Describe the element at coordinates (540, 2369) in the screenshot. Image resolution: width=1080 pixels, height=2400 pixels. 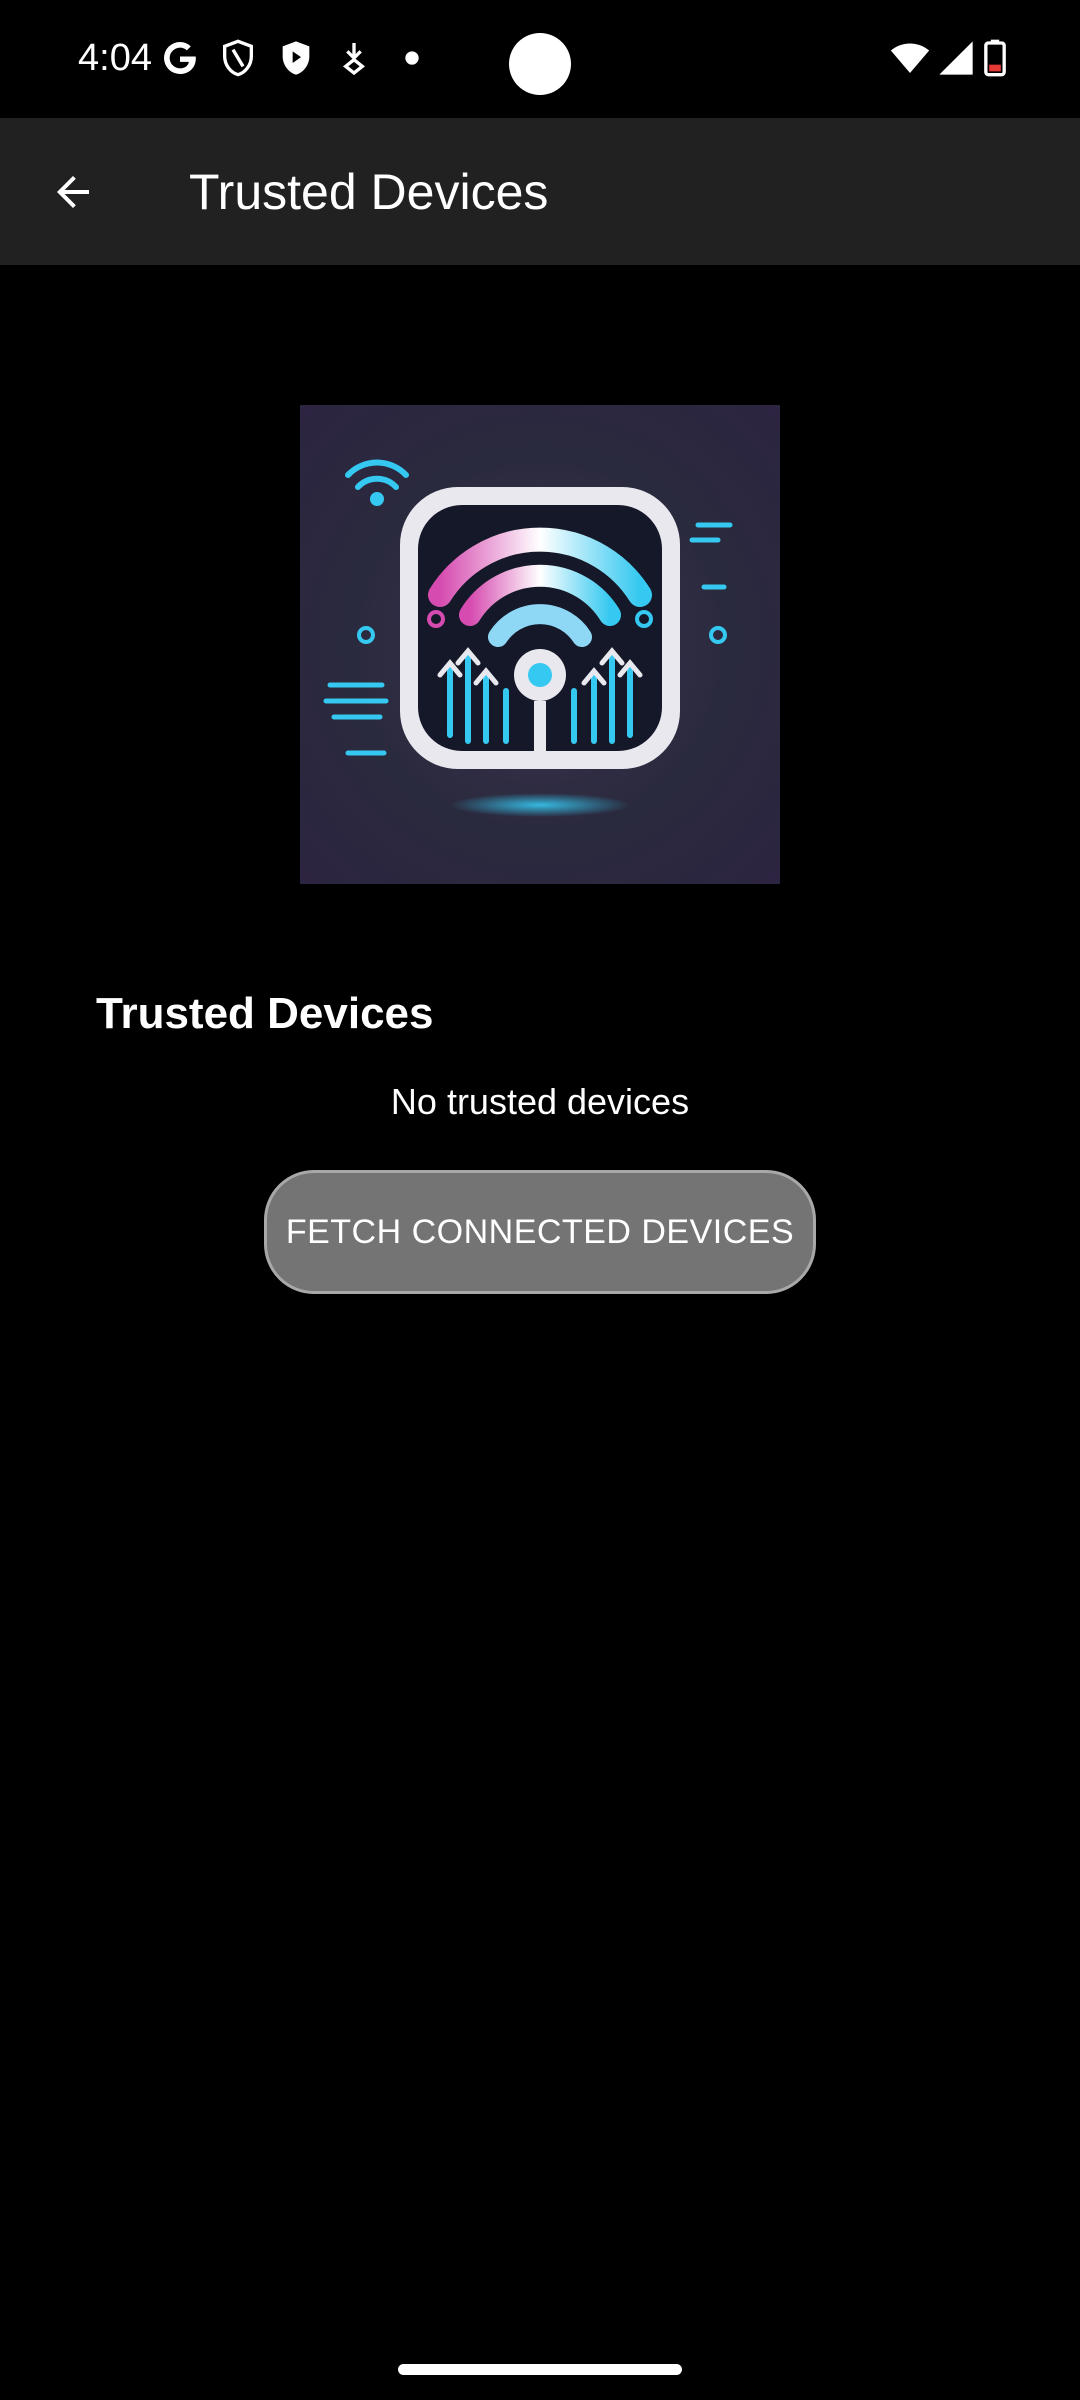
I see `gesture-navigation-bar` at that location.